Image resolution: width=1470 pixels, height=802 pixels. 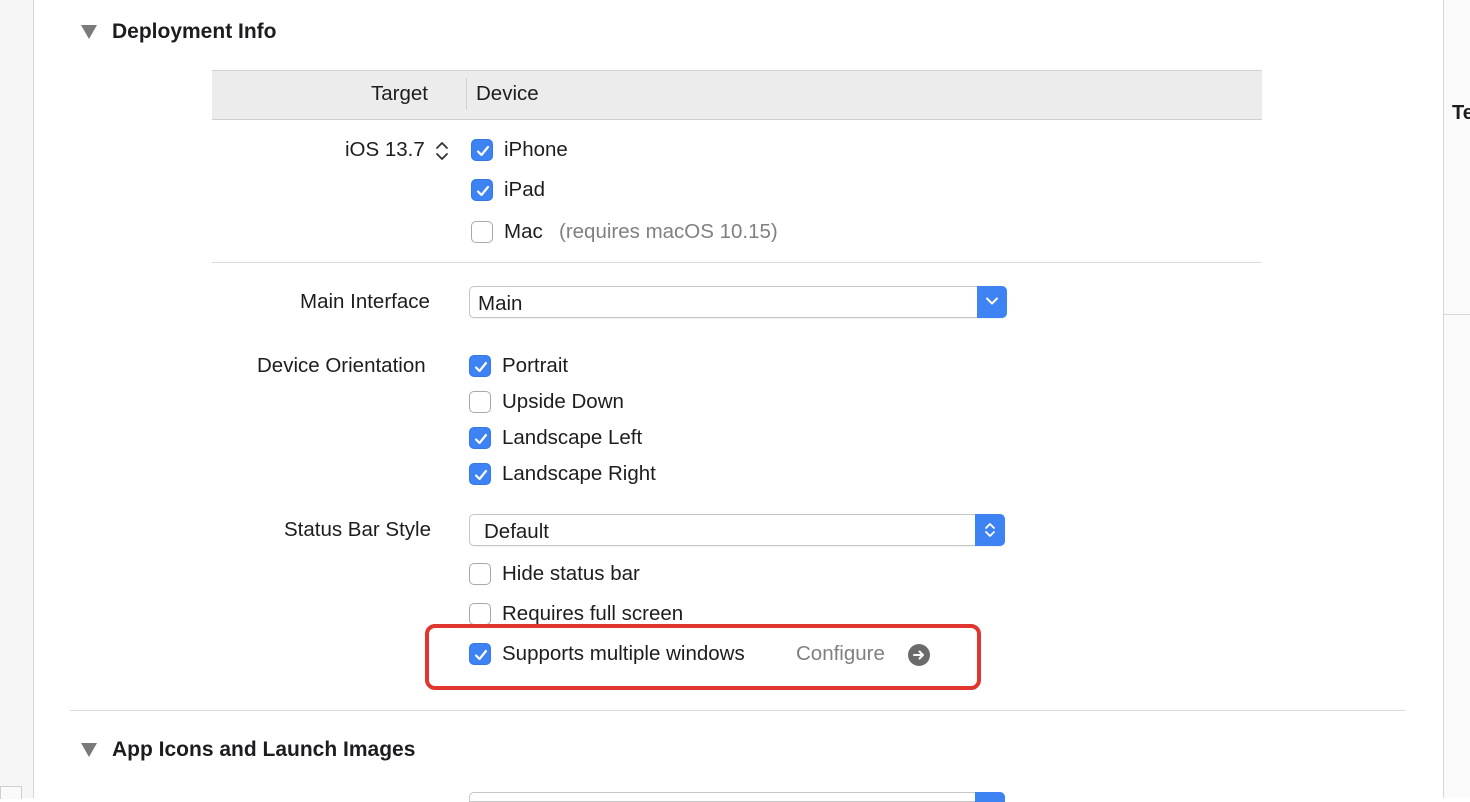 What do you see at coordinates (480, 366) in the screenshot?
I see `checkbox-portrait` at bounding box center [480, 366].